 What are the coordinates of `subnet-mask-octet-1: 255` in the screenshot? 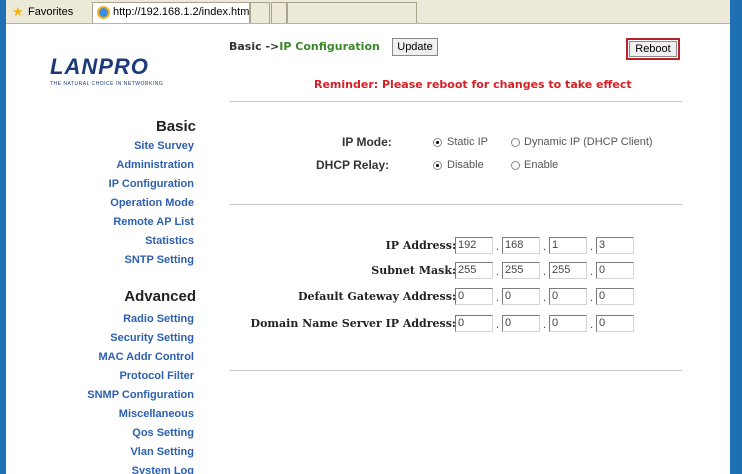 It's located at (474, 270).